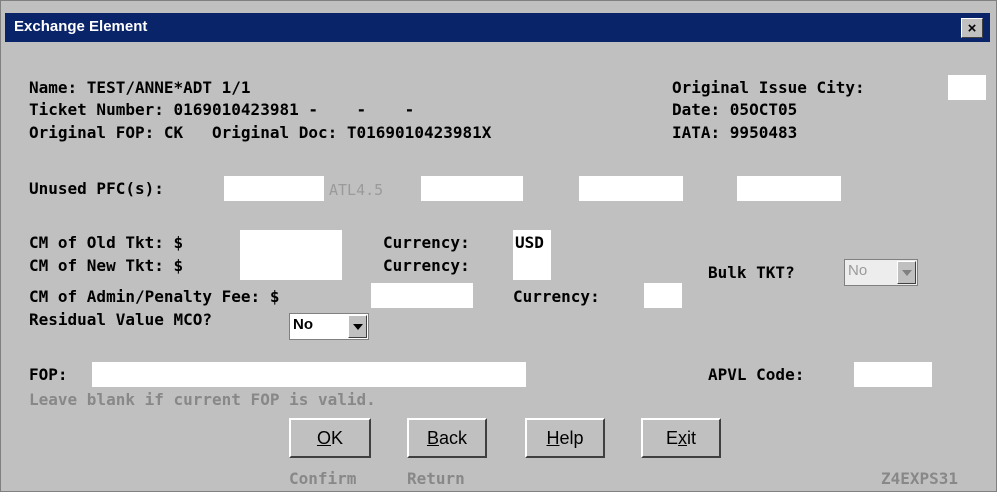  I want to click on cm-admin-input, so click(422, 295).